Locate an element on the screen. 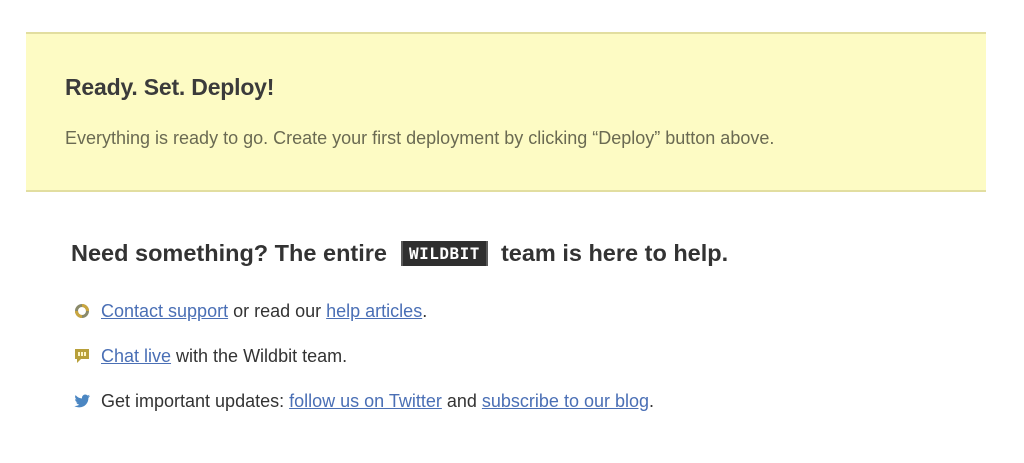 This screenshot has height=463, width=1024. chat-text: with the Wildbit team. is located at coordinates (259, 356).